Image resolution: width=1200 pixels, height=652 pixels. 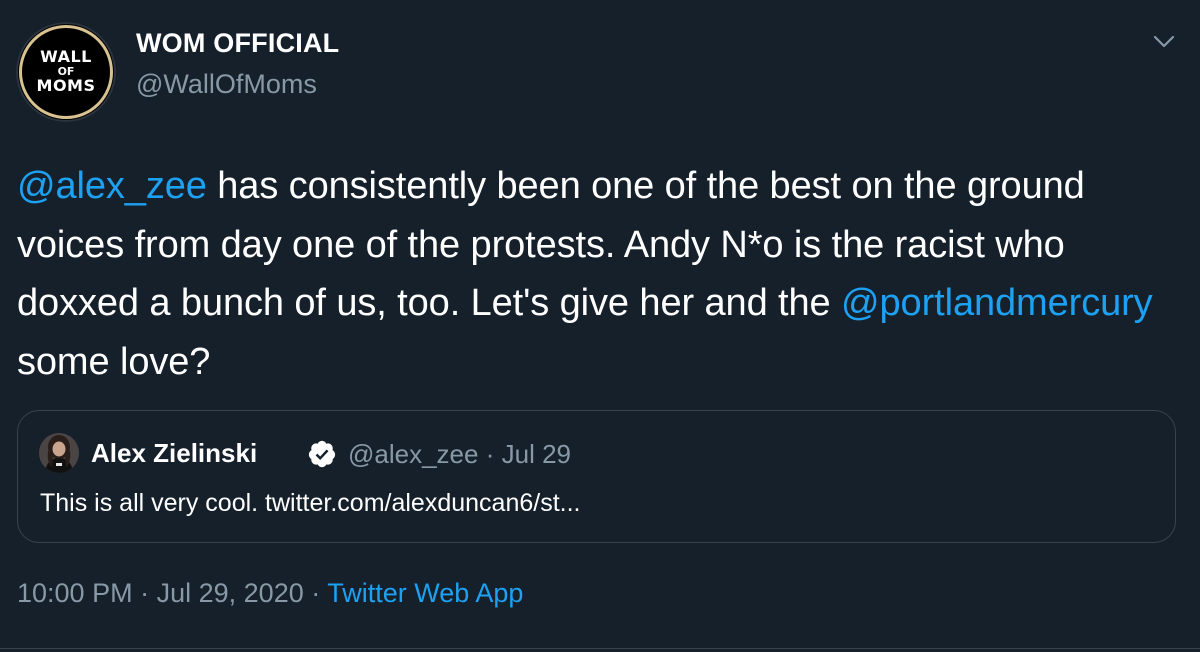 I want to click on quoted-author-handle: @alex_zee, so click(x=413, y=454).